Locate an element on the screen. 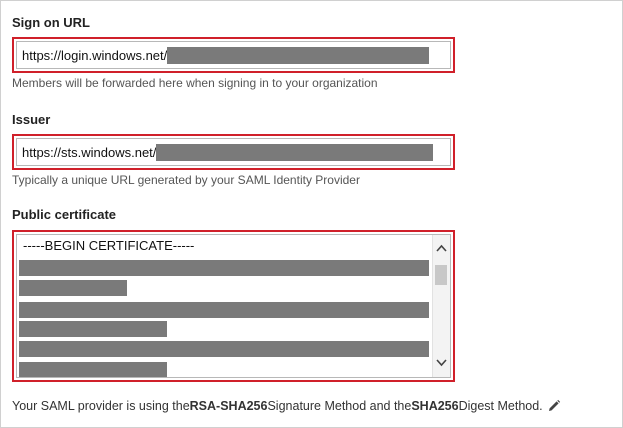 The height and width of the screenshot is (428, 623). issuer-label: Issuer is located at coordinates (31, 119).